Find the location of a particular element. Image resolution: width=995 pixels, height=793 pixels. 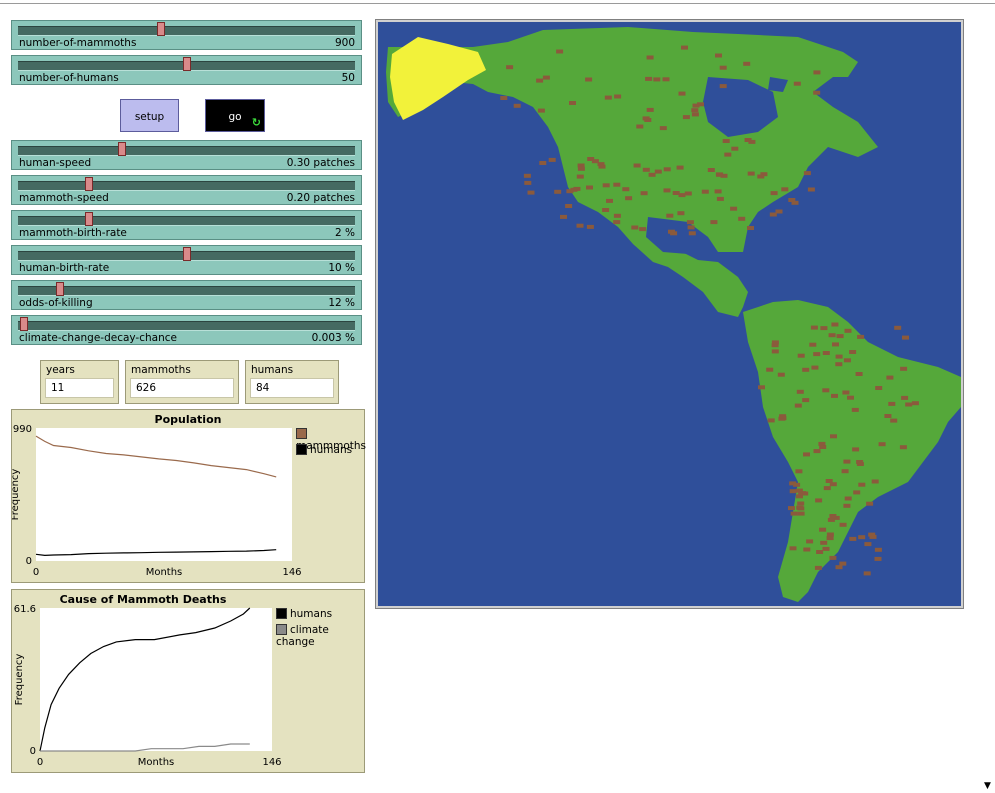

monitor-mammoths: mammoths 626 is located at coordinates (182, 382).